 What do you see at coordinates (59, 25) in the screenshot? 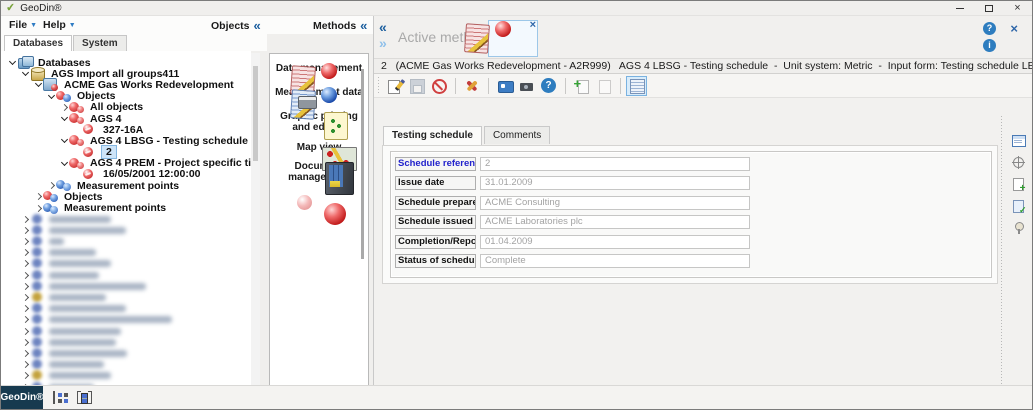
I see `menu-help: Help ▼` at bounding box center [59, 25].